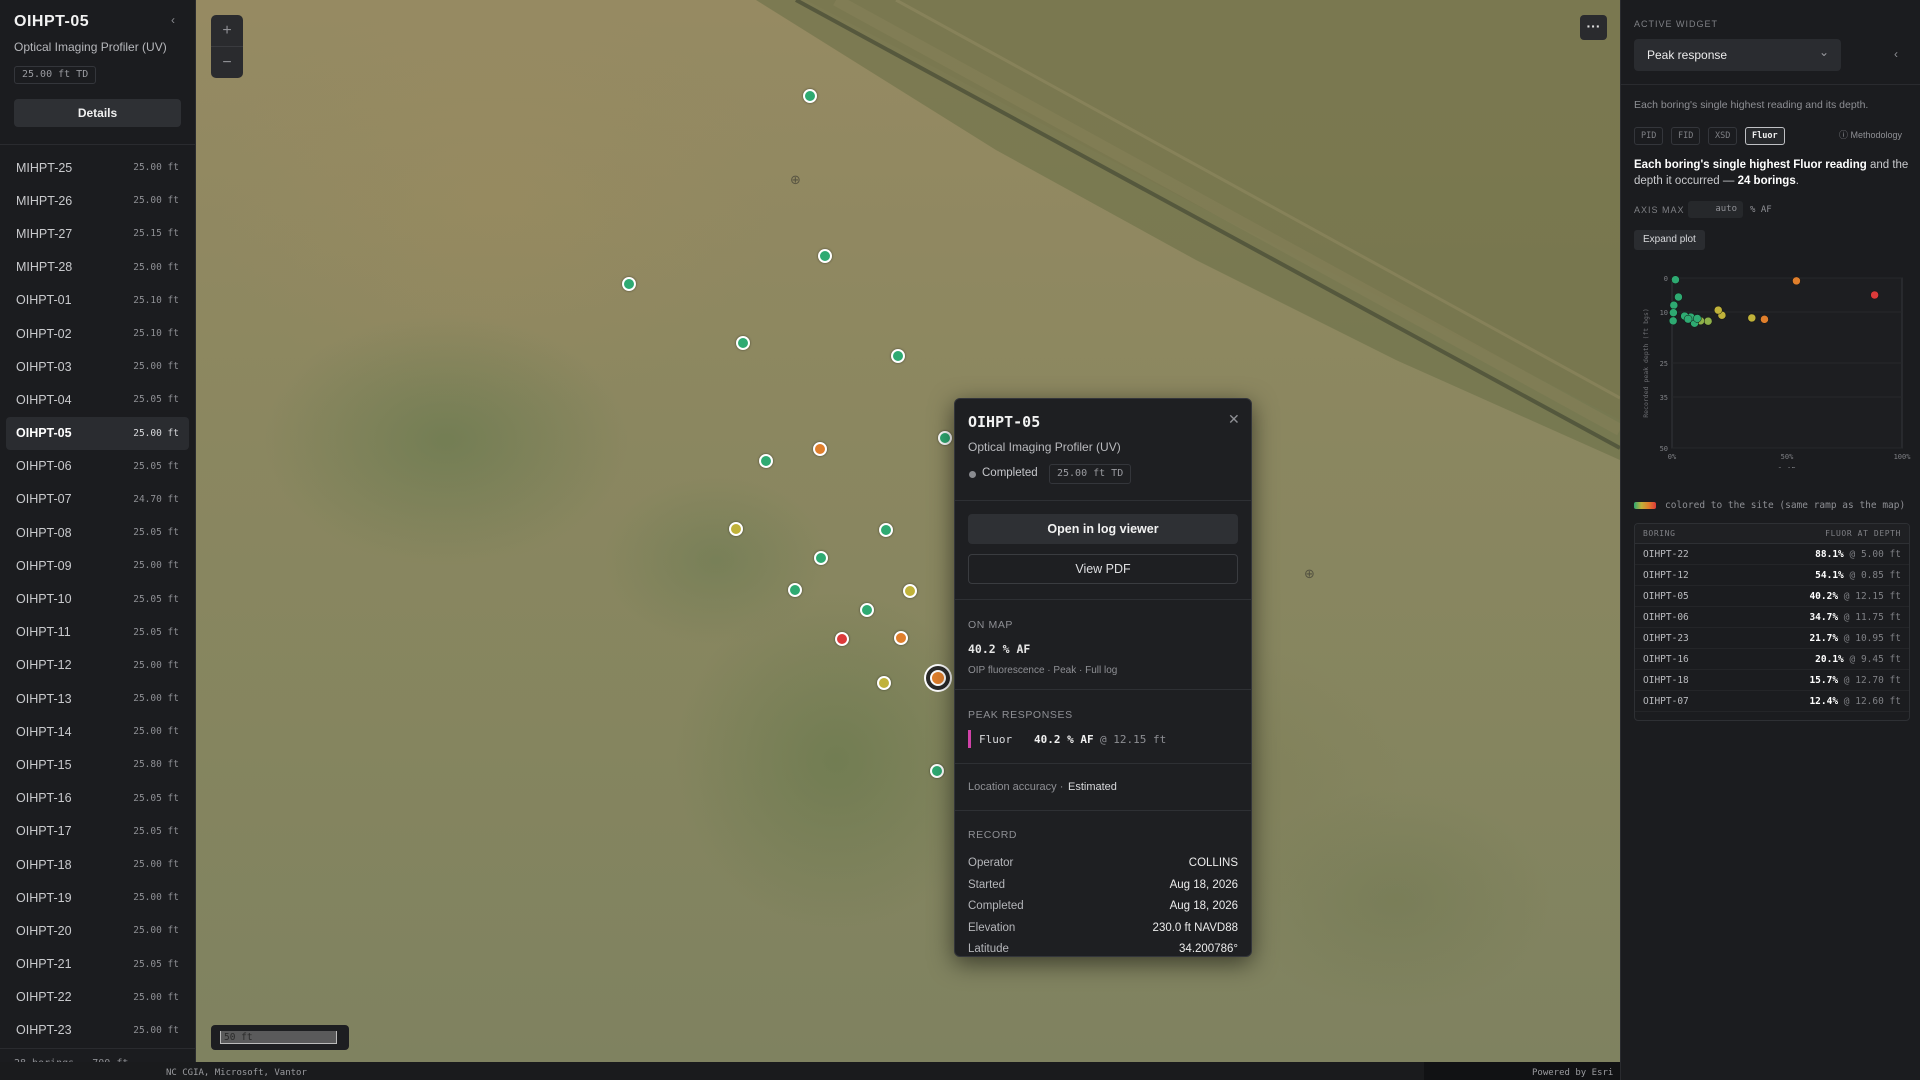  Describe the element at coordinates (1858, 575) in the screenshot. I see `table-cell-value: 54.1% @ 0.85 ft` at that location.